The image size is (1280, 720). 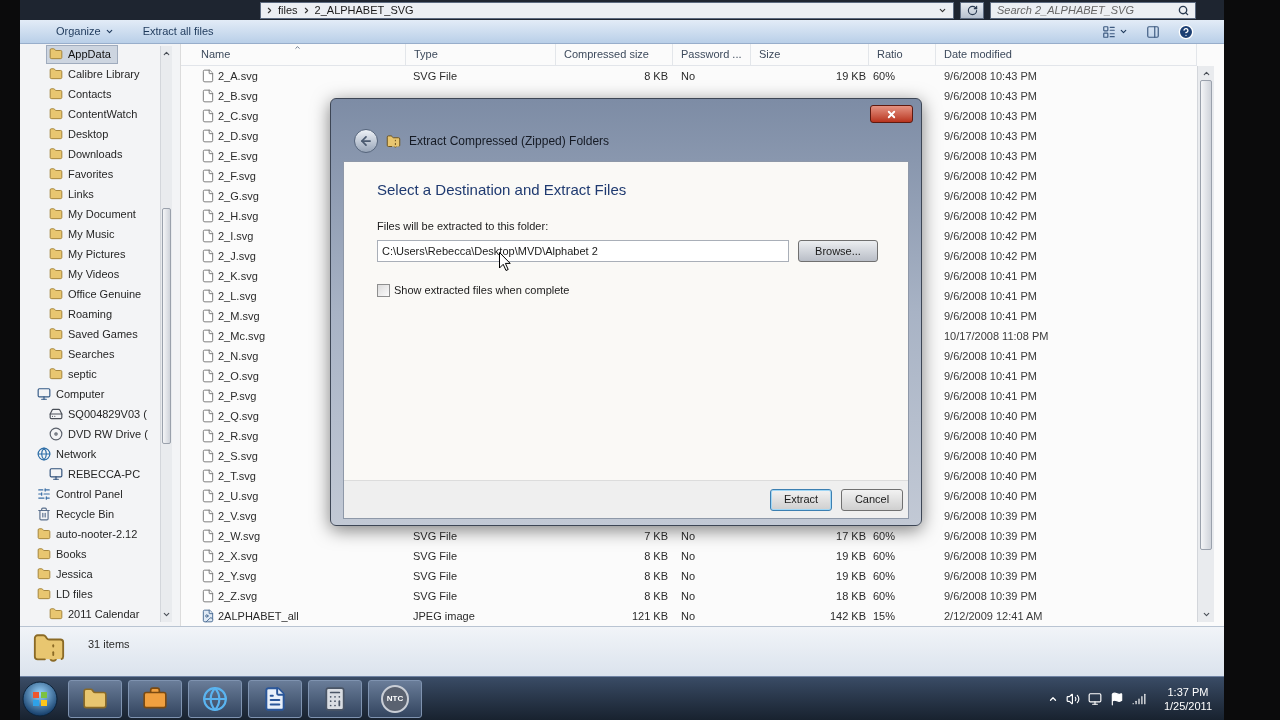 I want to click on file-name: 2_N.svg, so click(x=238, y=356).